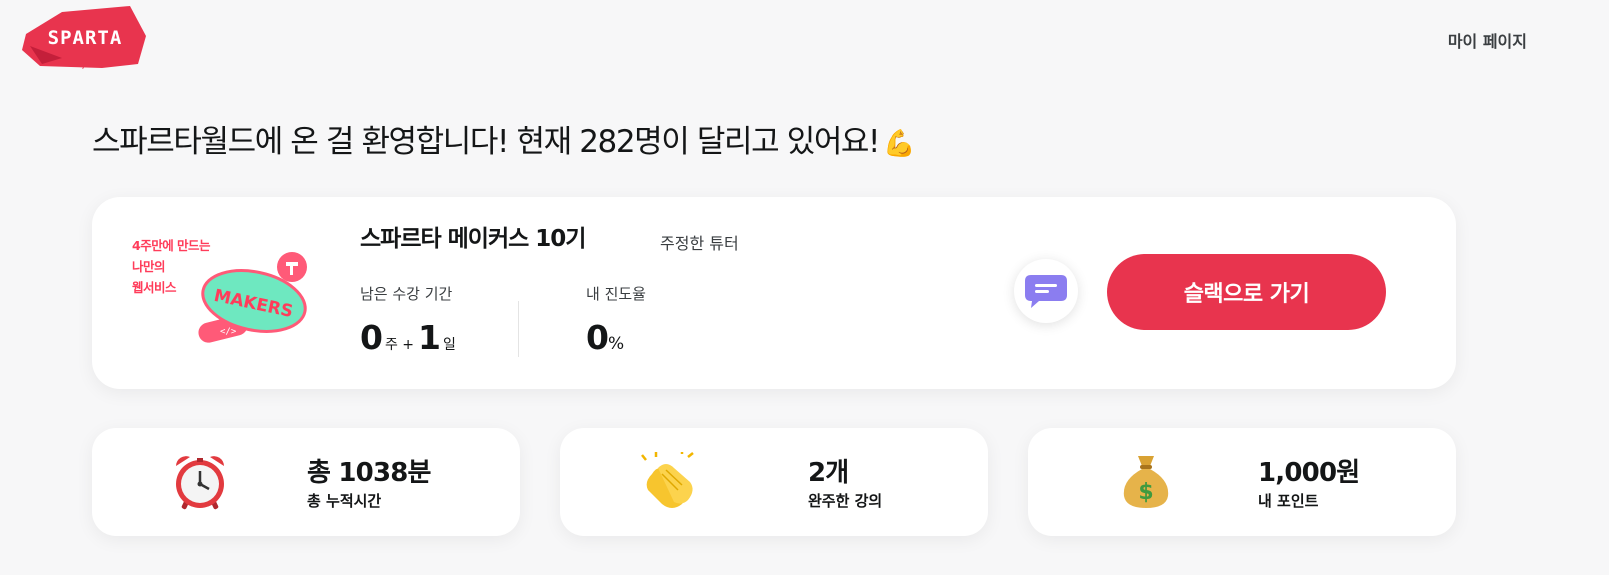 Image resolution: width=1609 pixels, height=575 pixels. Describe the element at coordinates (429, 337) in the screenshot. I see `remaining-days: 1` at that location.